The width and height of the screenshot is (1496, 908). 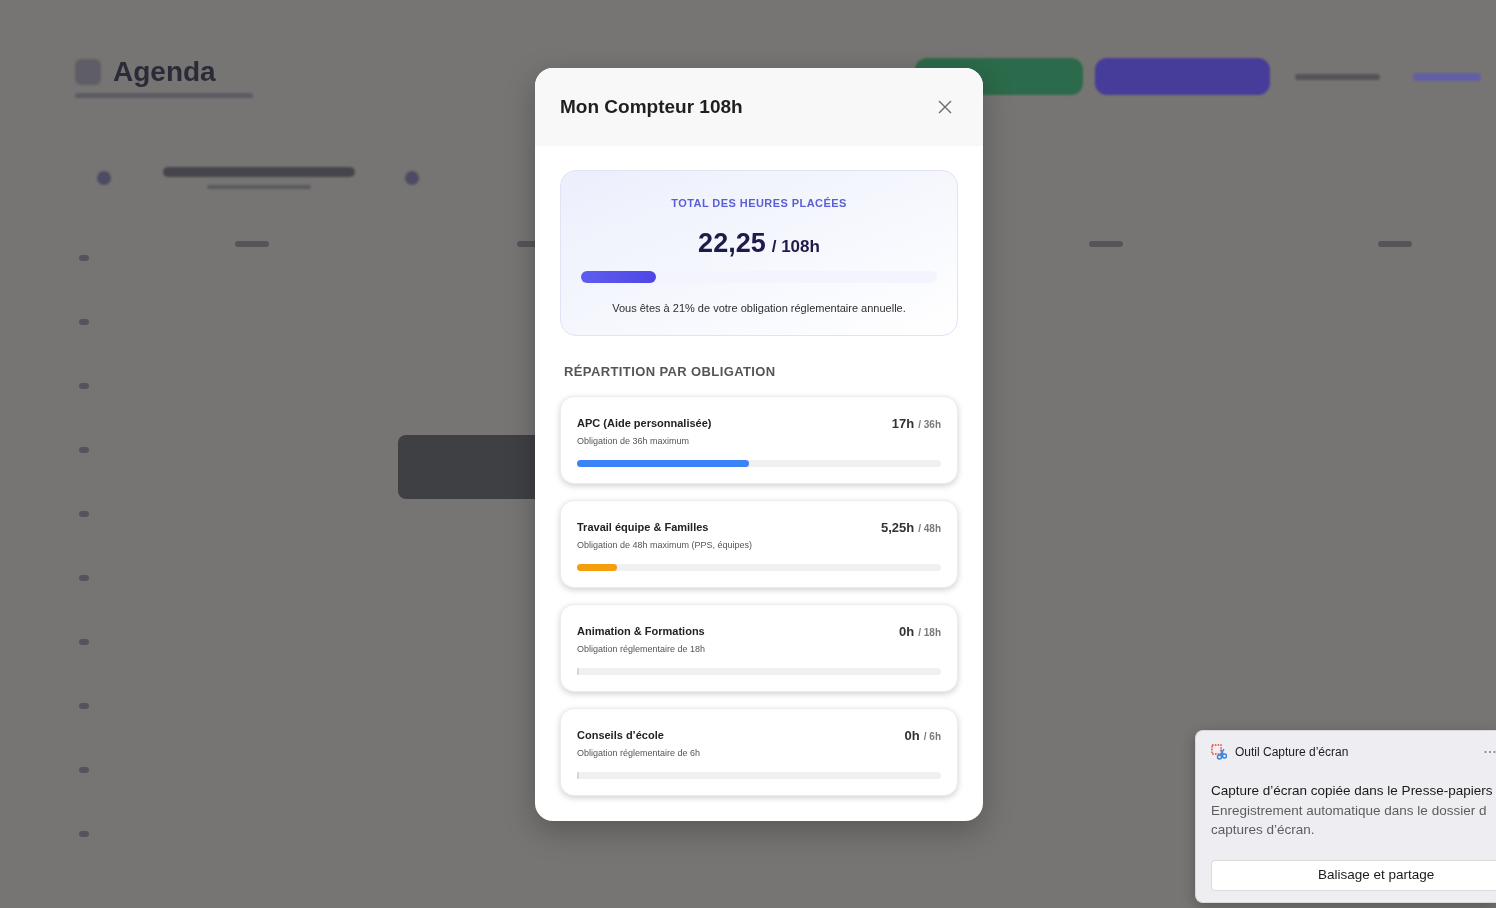 I want to click on scissors-icon, so click(x=1219, y=752).